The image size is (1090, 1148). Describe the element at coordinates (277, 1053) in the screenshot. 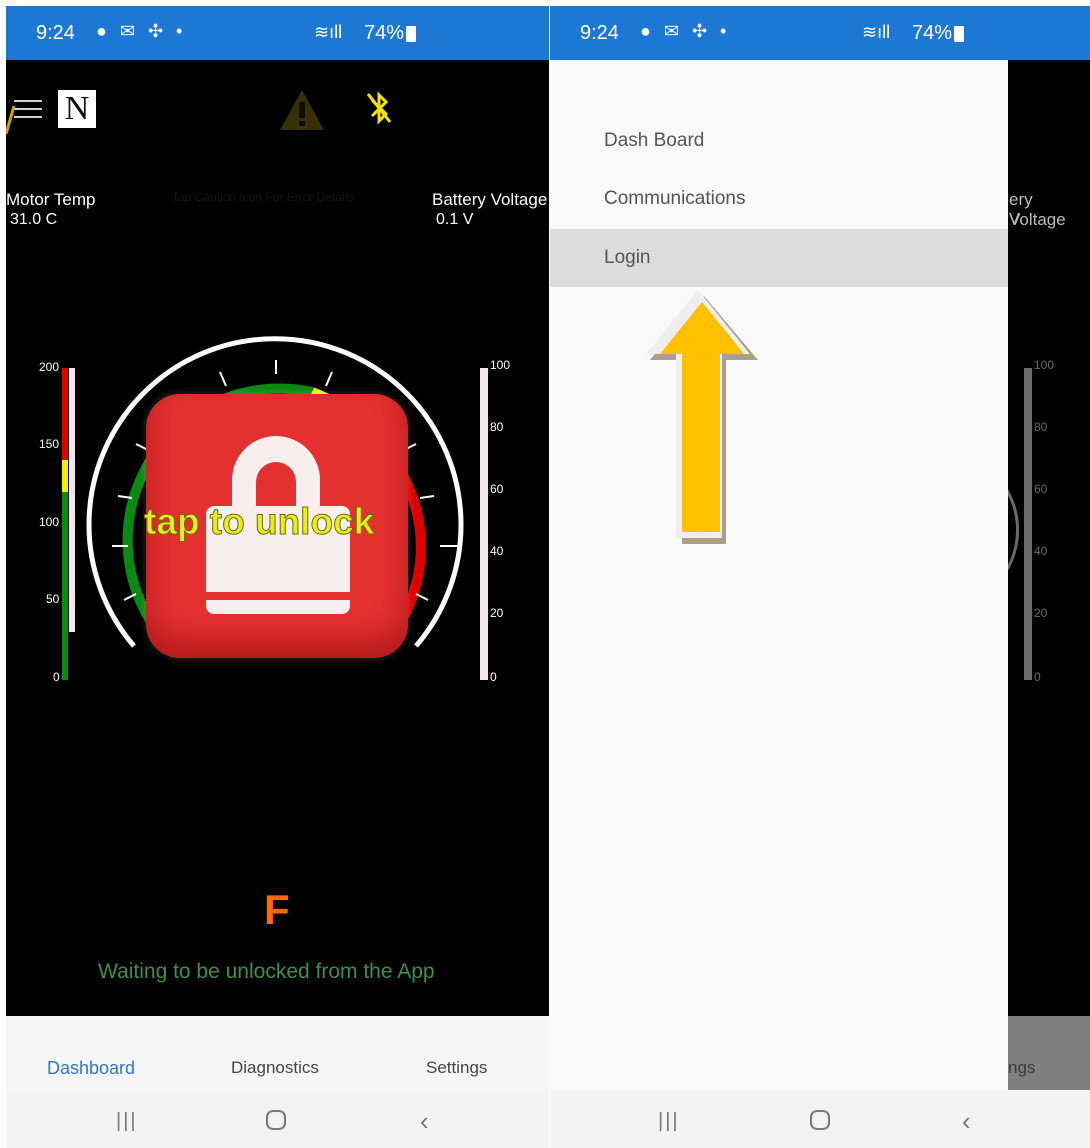

I see `bottom-tab-bar: Dashboard Diagnostics Settings` at that location.